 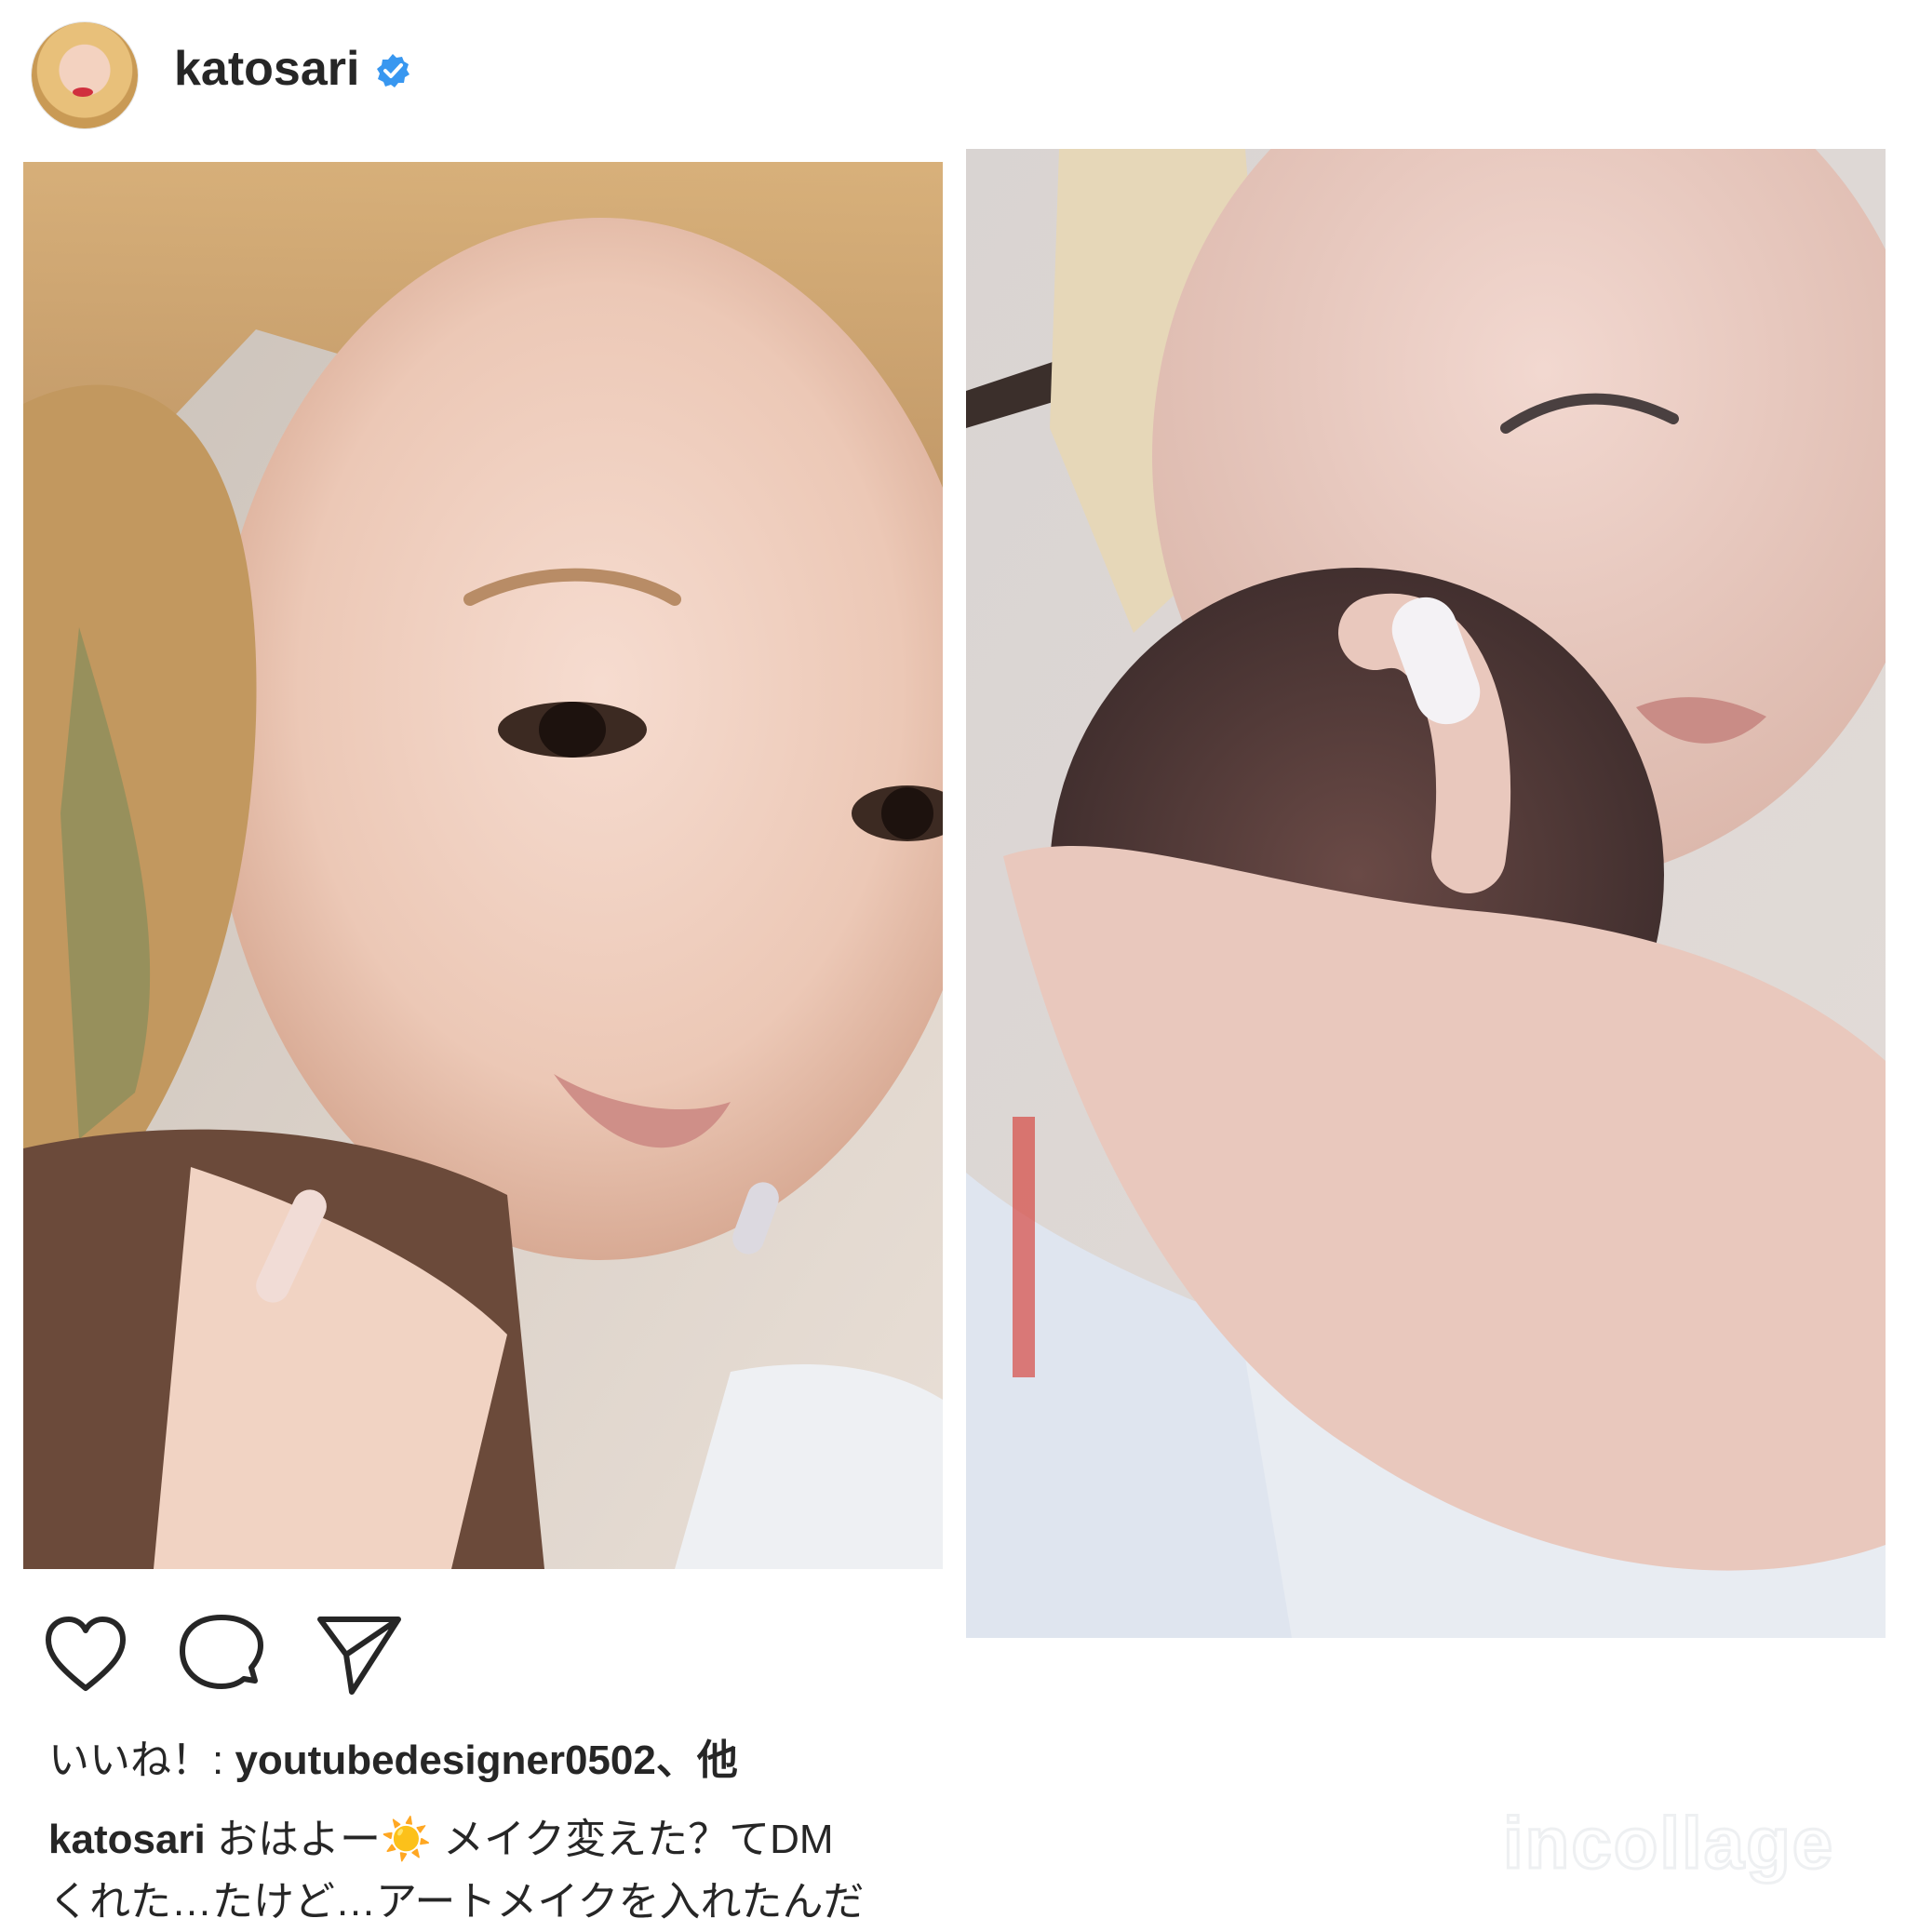 What do you see at coordinates (141, 1760) in the screenshot?
I see `likes-prefix: いいね！:` at bounding box center [141, 1760].